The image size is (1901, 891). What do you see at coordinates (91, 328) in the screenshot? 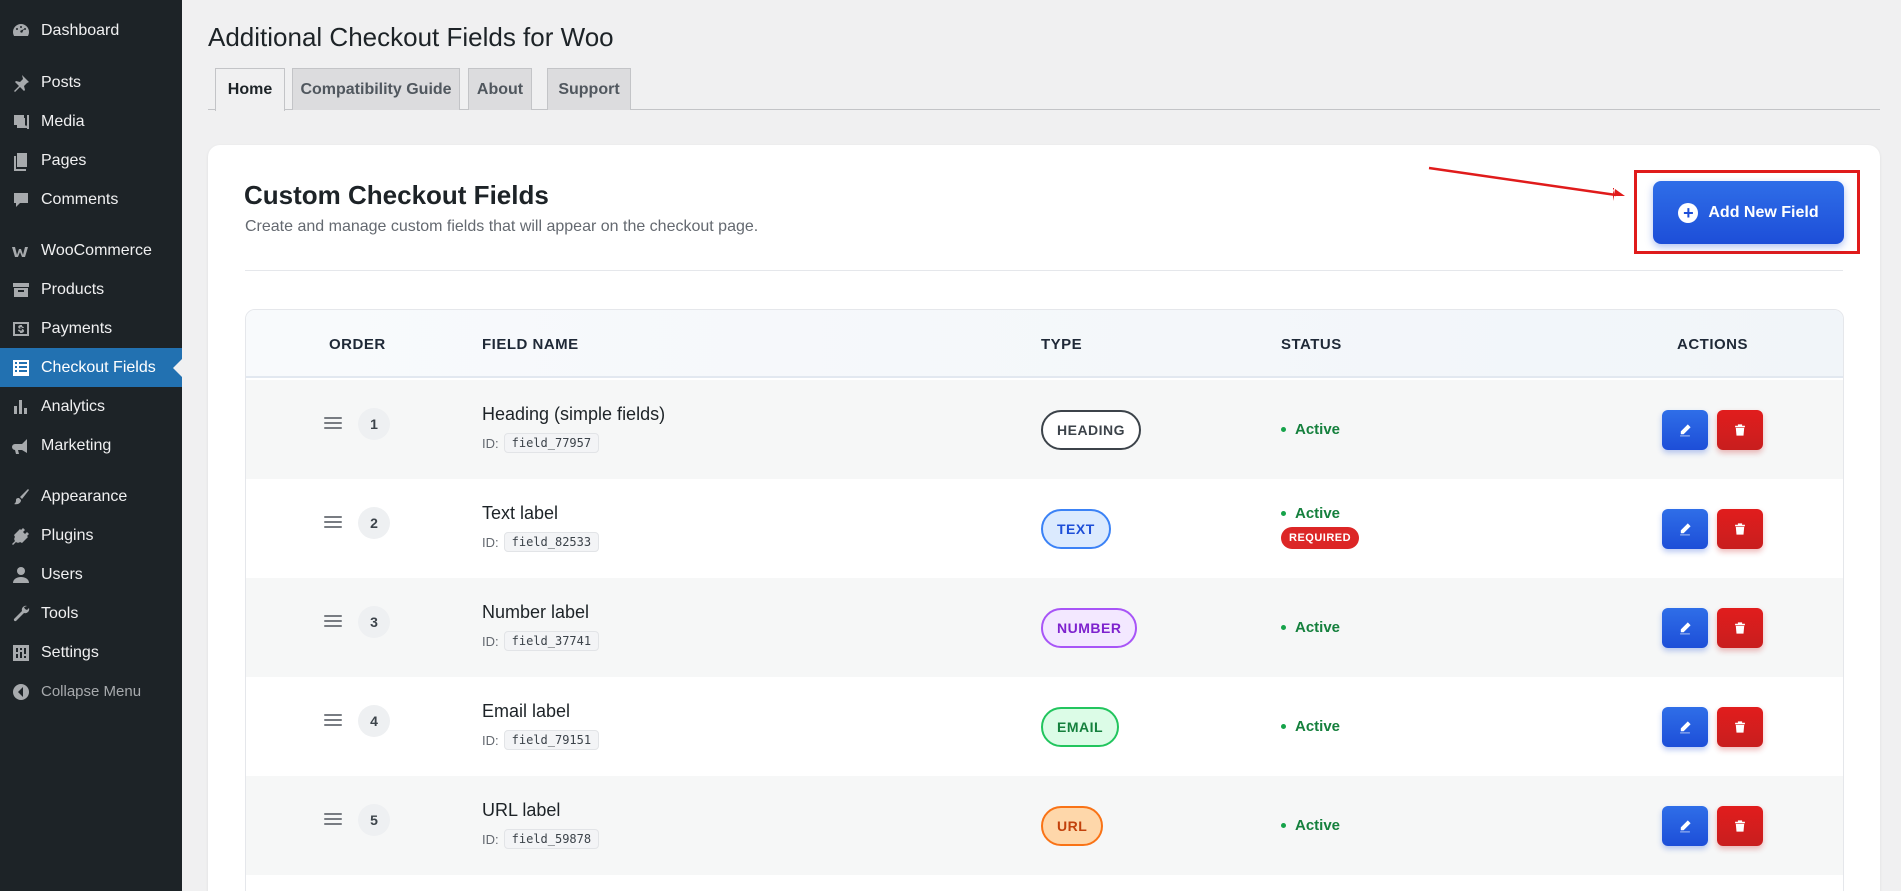
I see `sidebar-item-payments: Payments` at bounding box center [91, 328].